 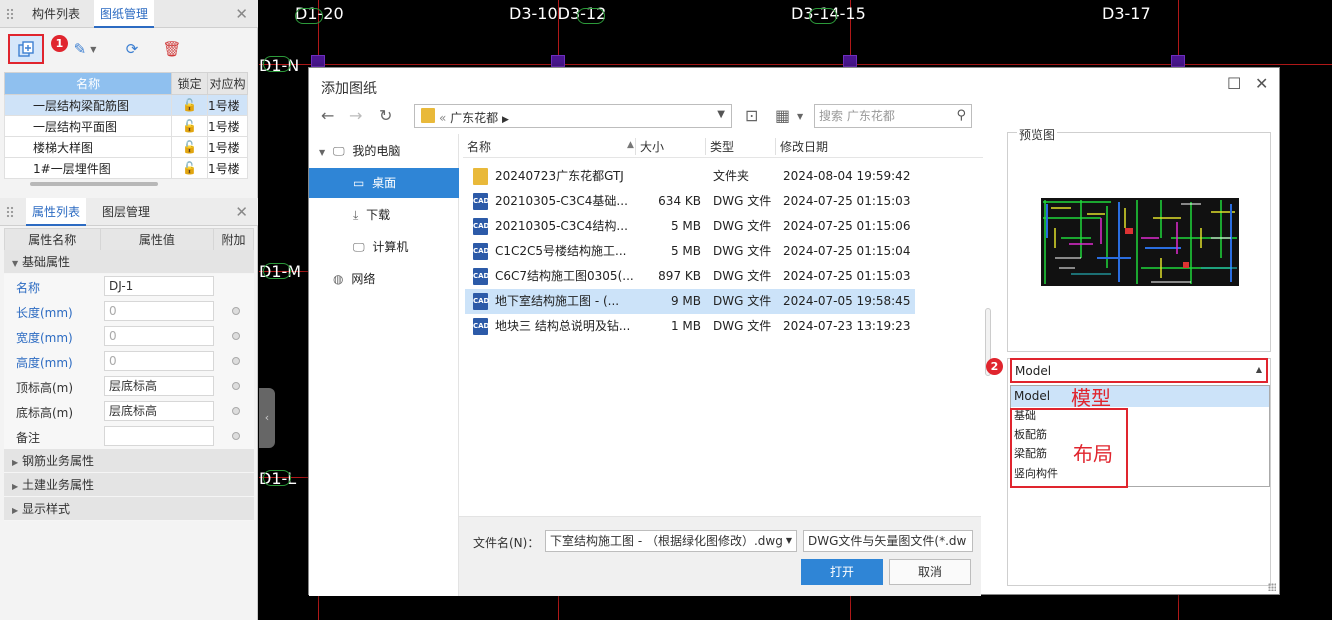 I want to click on table-row: 楼梯大样图 🔓 1号楼, so click(x=125, y=147).